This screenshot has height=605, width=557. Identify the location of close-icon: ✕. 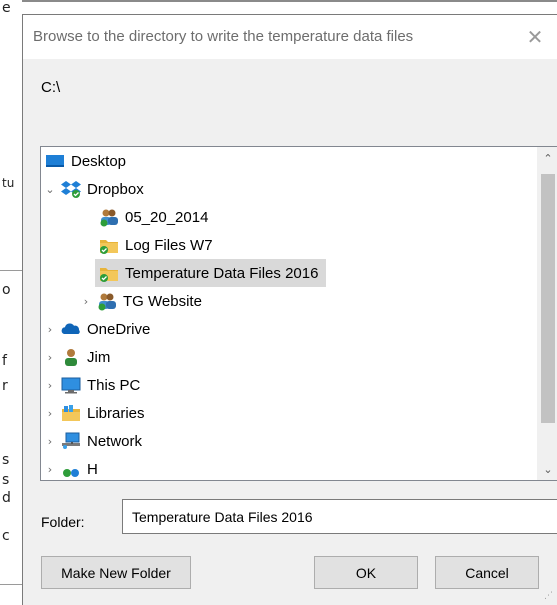
(535, 37).